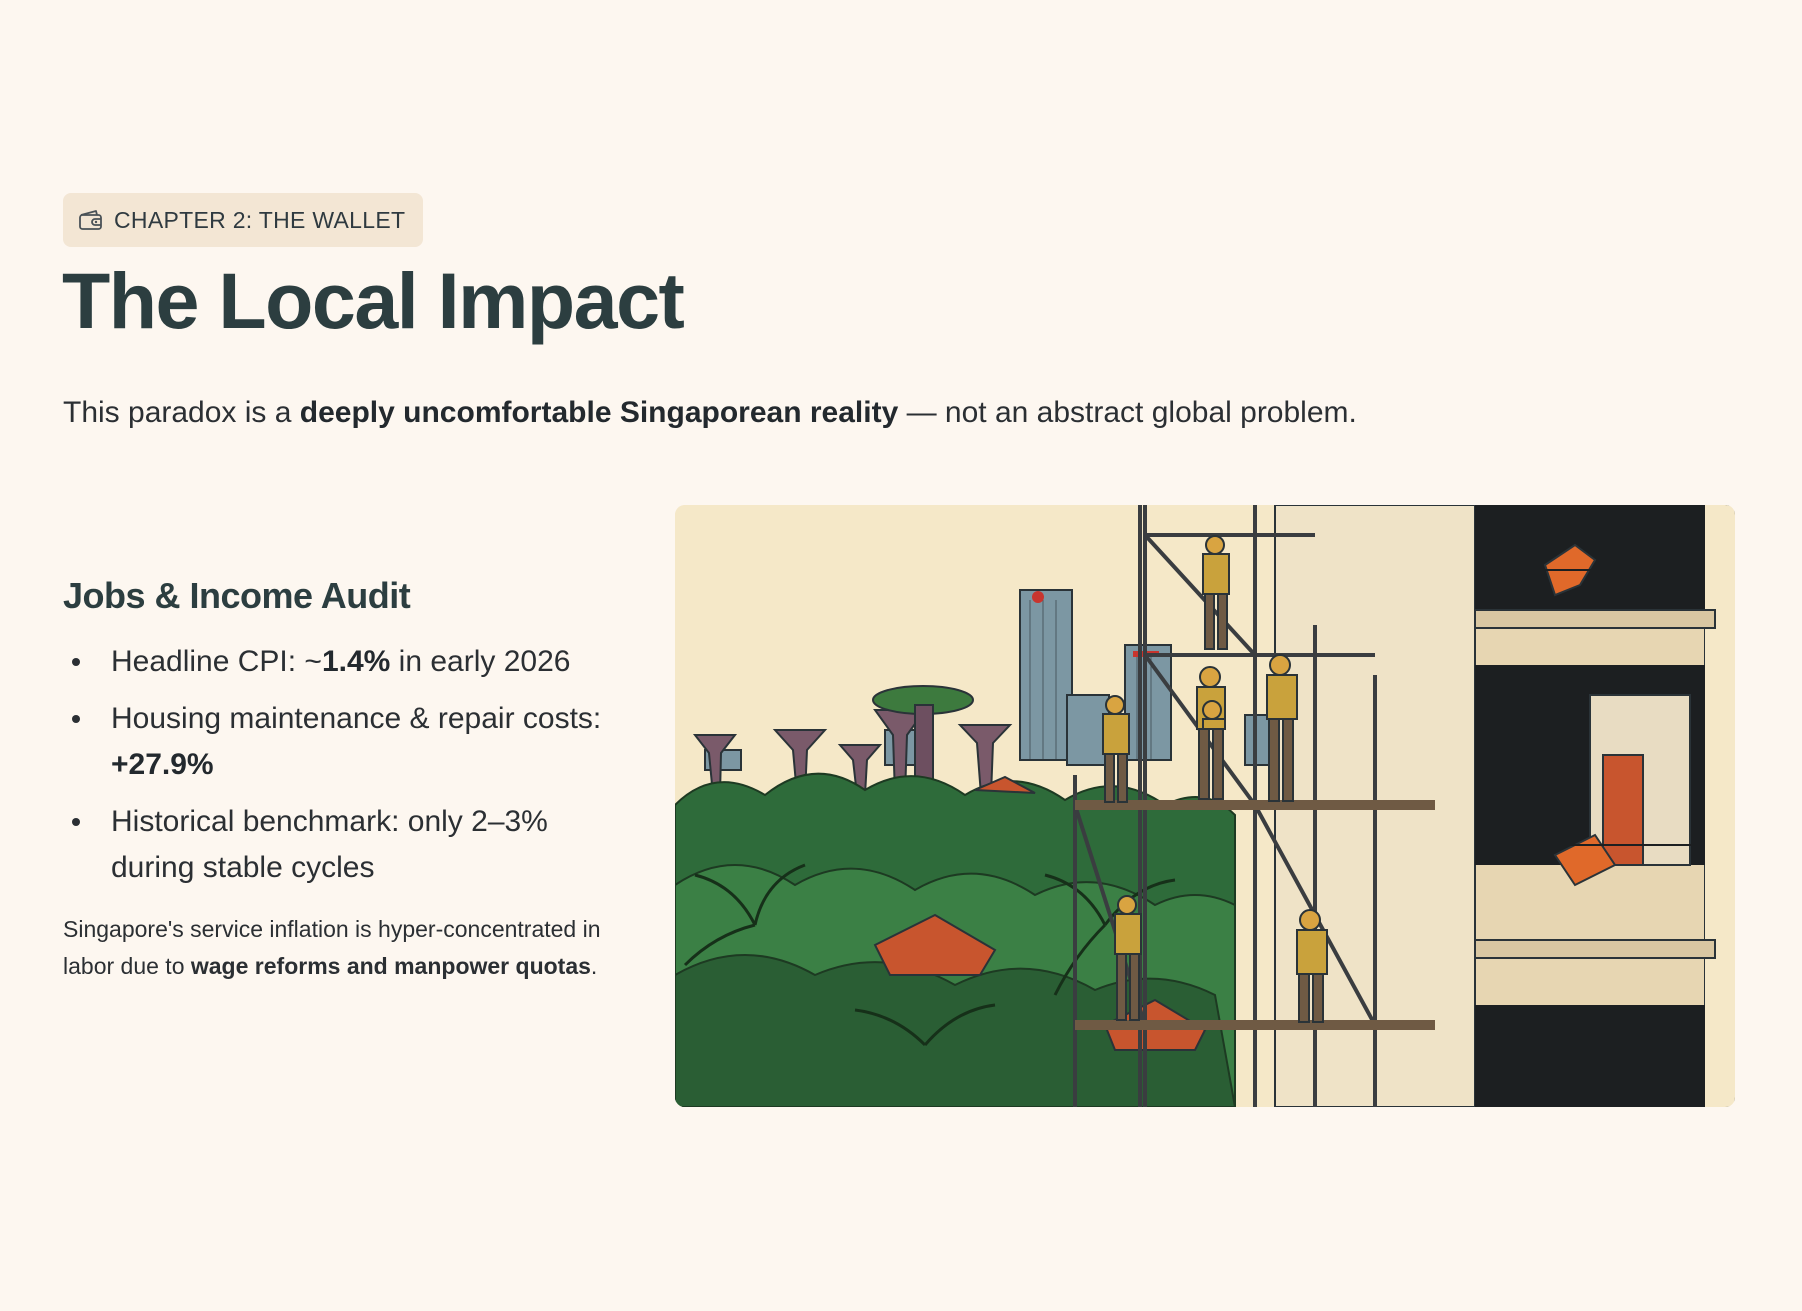 The image size is (1802, 1311). What do you see at coordinates (599, 412) in the screenshot?
I see `lede-bold: deeply uncomfortable Singaporean reality` at bounding box center [599, 412].